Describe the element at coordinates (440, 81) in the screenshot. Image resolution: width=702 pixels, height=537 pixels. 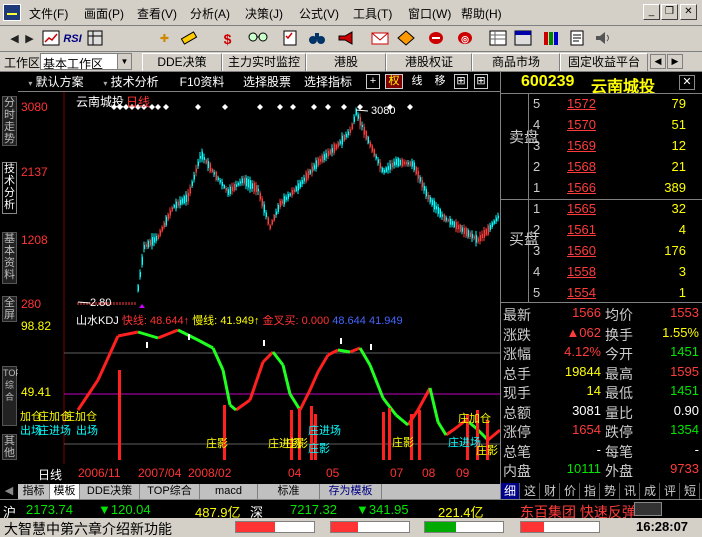
I see `move-toggle: 移` at that location.